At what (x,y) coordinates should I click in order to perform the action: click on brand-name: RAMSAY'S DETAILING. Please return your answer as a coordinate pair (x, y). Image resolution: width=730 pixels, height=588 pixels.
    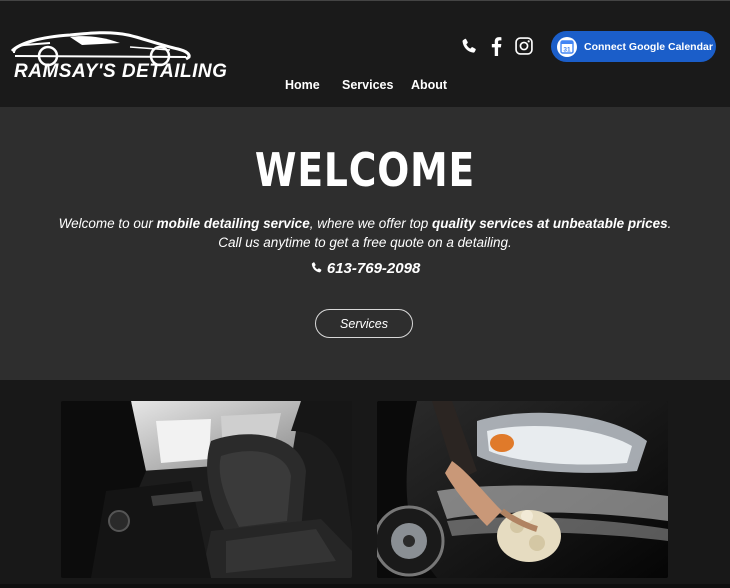
    Looking at the image, I should click on (120, 72).